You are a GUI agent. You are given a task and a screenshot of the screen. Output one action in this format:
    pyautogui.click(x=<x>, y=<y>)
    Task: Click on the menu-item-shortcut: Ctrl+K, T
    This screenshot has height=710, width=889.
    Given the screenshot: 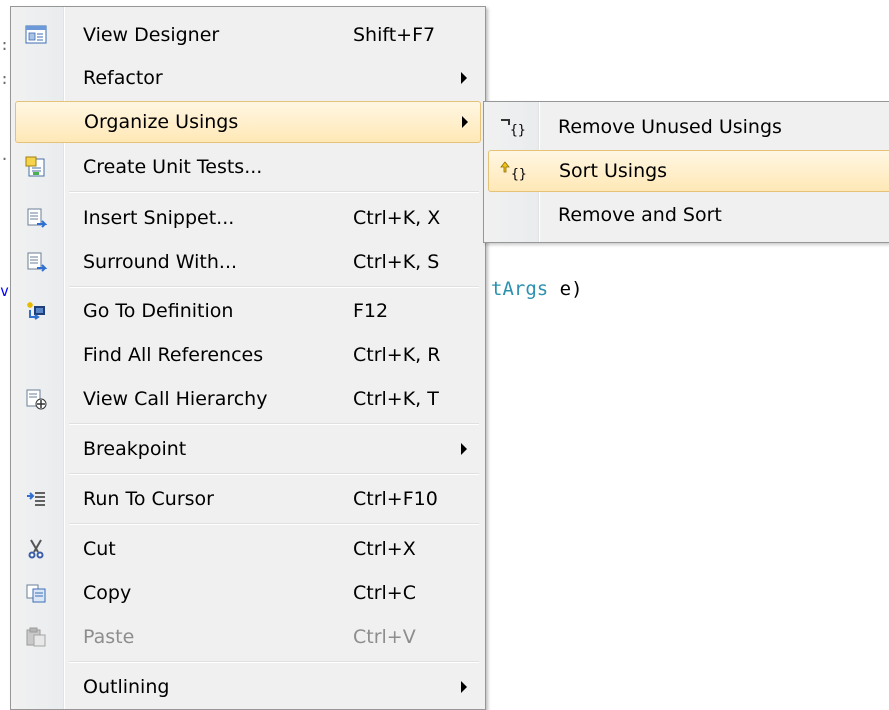 What is the action you would take?
    pyautogui.click(x=396, y=399)
    